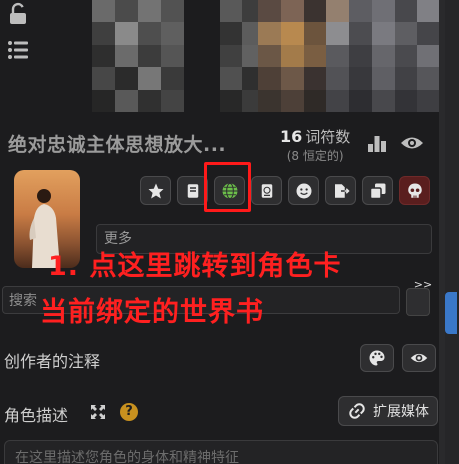 This screenshot has width=459, height=464. I want to click on expand-media-button: 扩展媒体, so click(388, 411).